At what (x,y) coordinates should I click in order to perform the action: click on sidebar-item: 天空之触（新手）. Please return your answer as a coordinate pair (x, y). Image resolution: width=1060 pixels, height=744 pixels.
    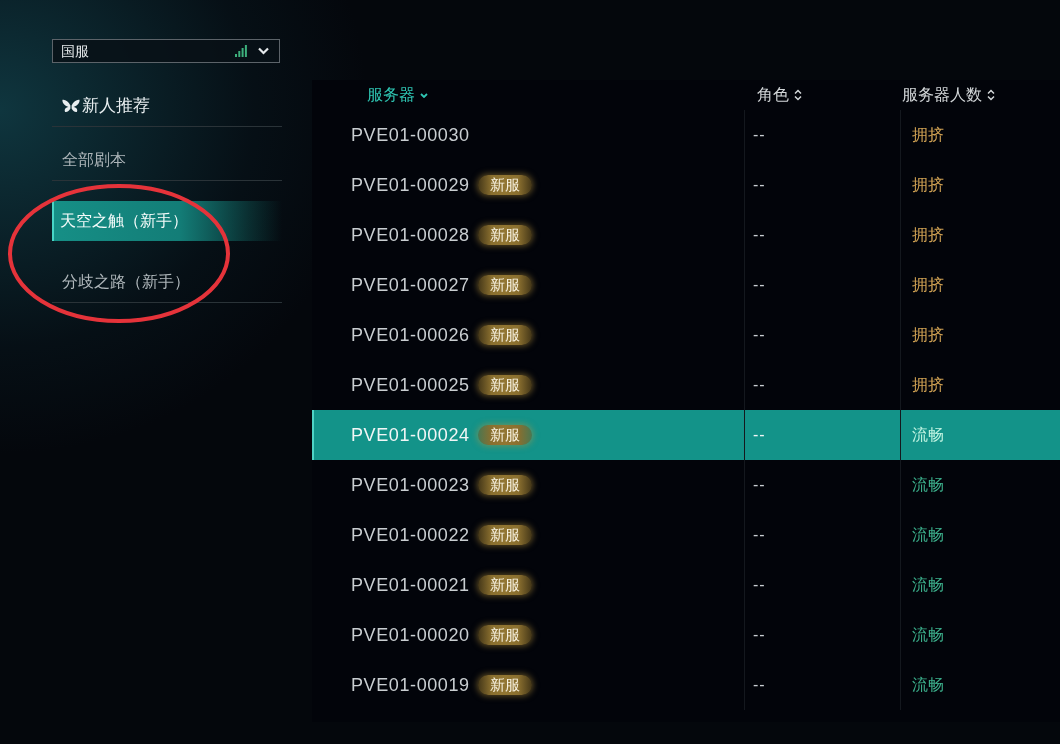
    Looking at the image, I should click on (167, 221).